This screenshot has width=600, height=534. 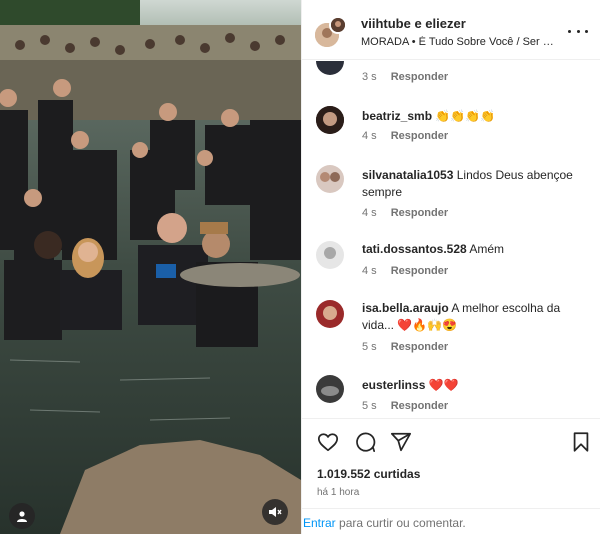 I want to click on comment-text: eusterlinss ❤️❤️, so click(x=477, y=385).